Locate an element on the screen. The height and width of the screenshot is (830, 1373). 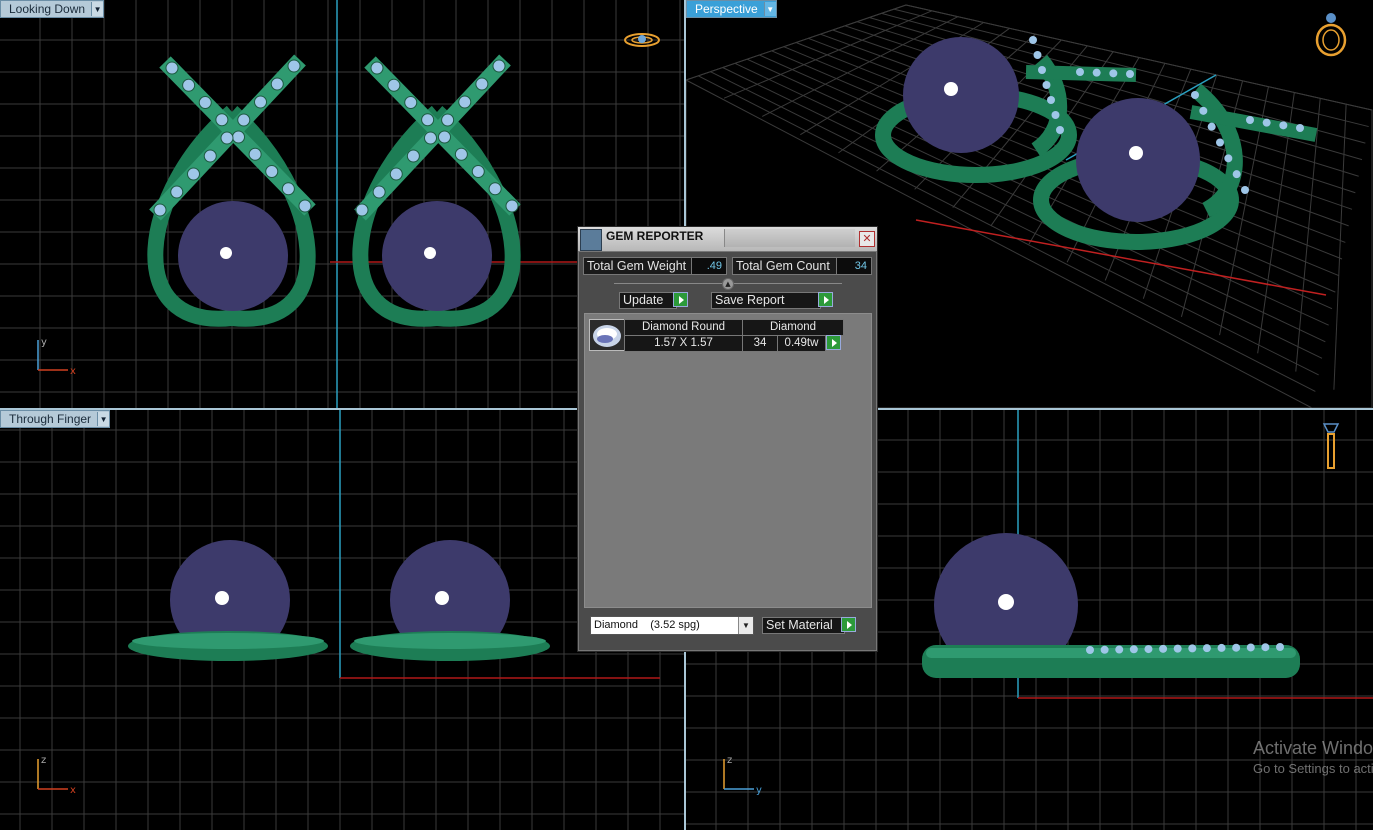
pendant-side-view-icon is located at coordinates (1331, 446).